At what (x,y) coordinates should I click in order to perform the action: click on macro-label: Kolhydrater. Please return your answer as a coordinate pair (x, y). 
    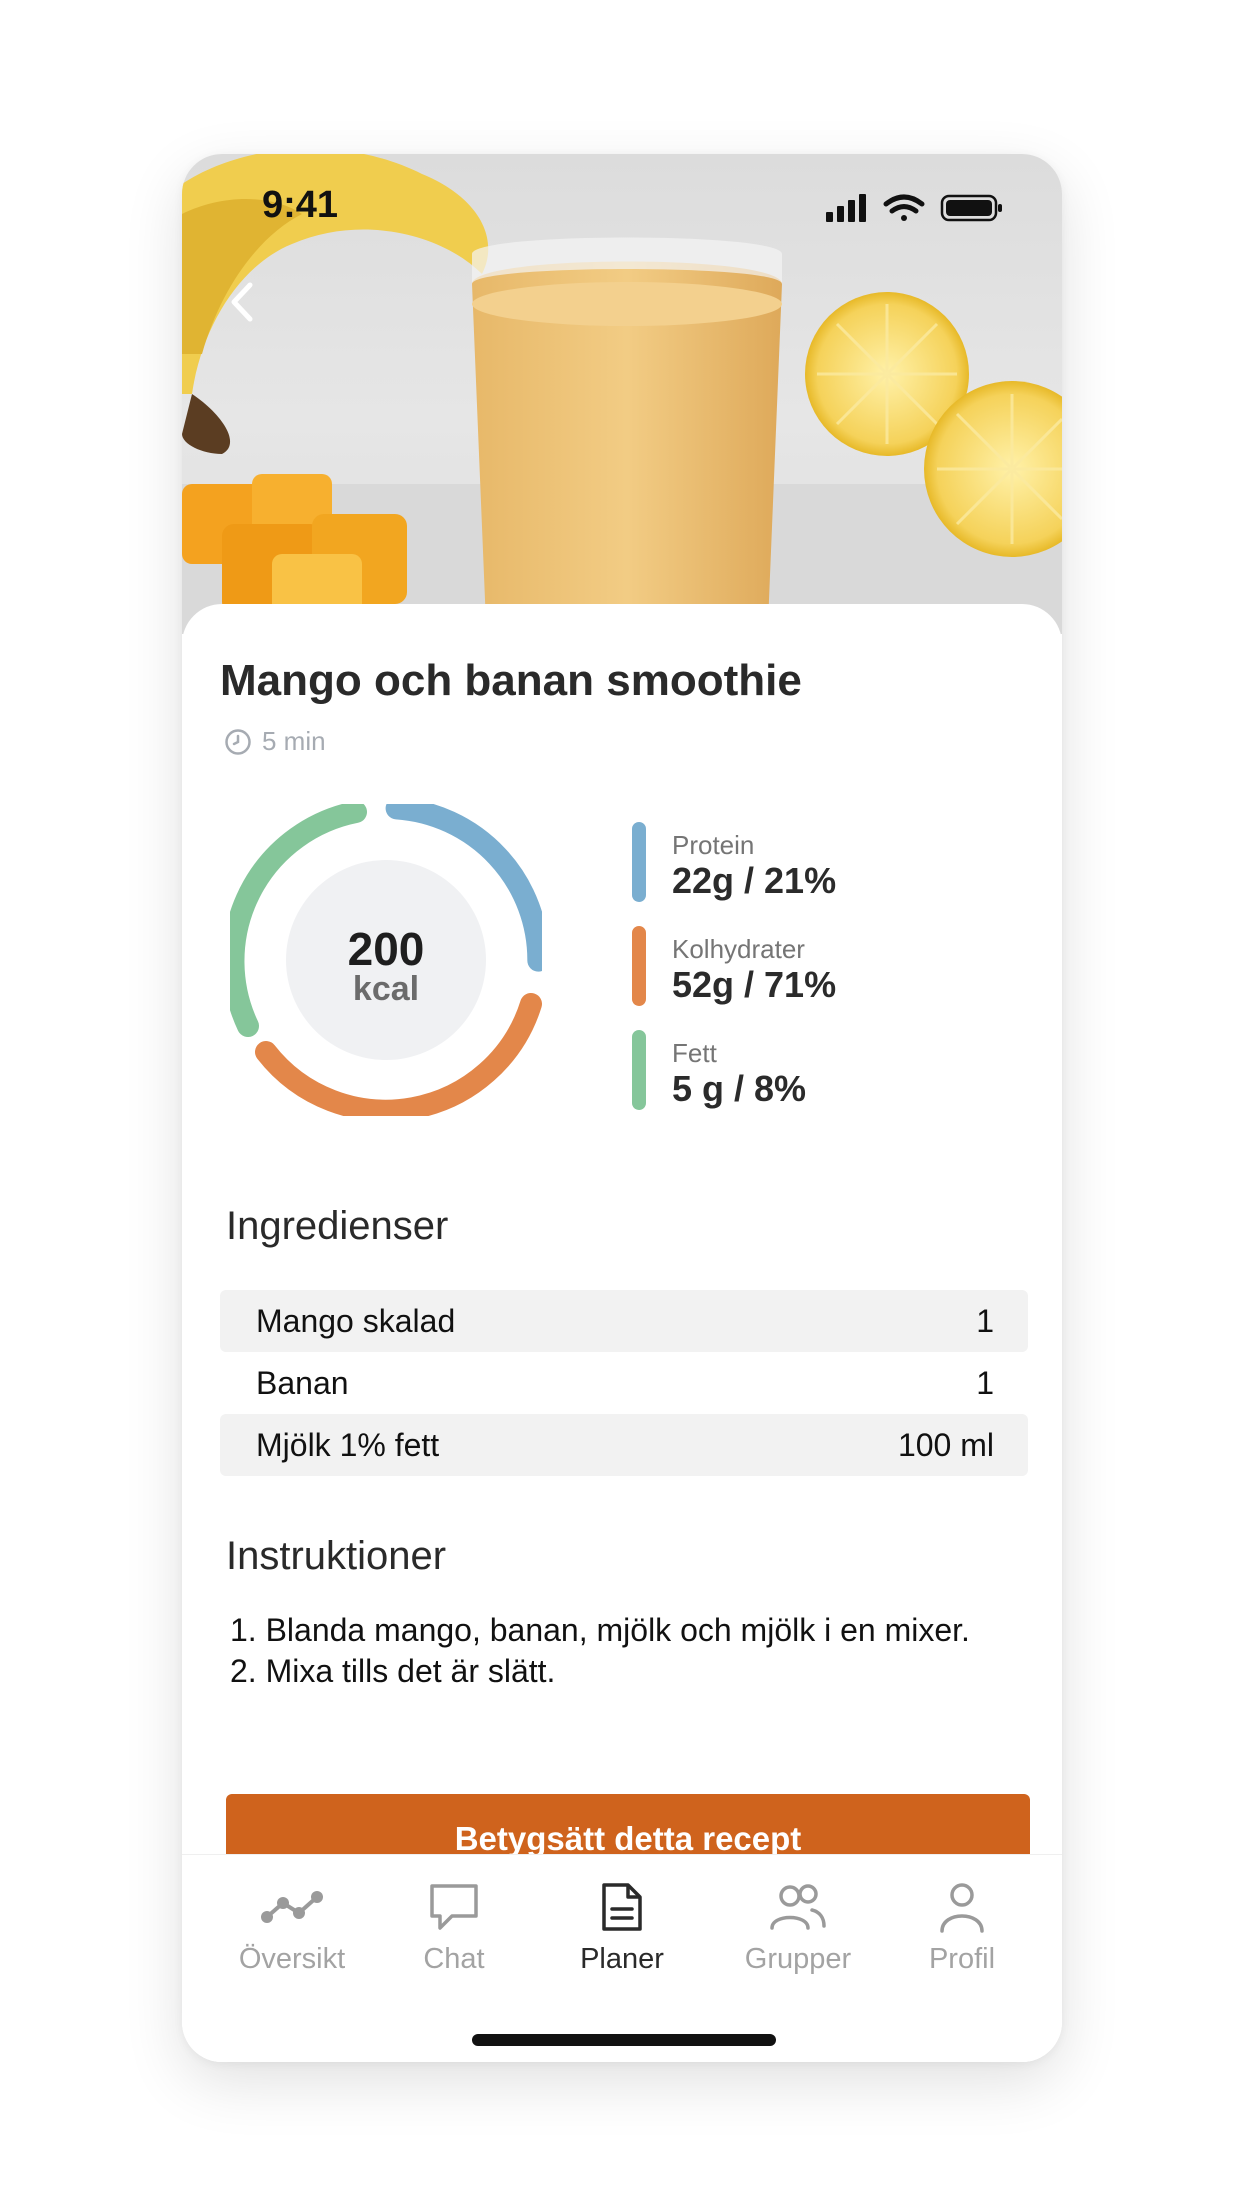
    Looking at the image, I should click on (738, 949).